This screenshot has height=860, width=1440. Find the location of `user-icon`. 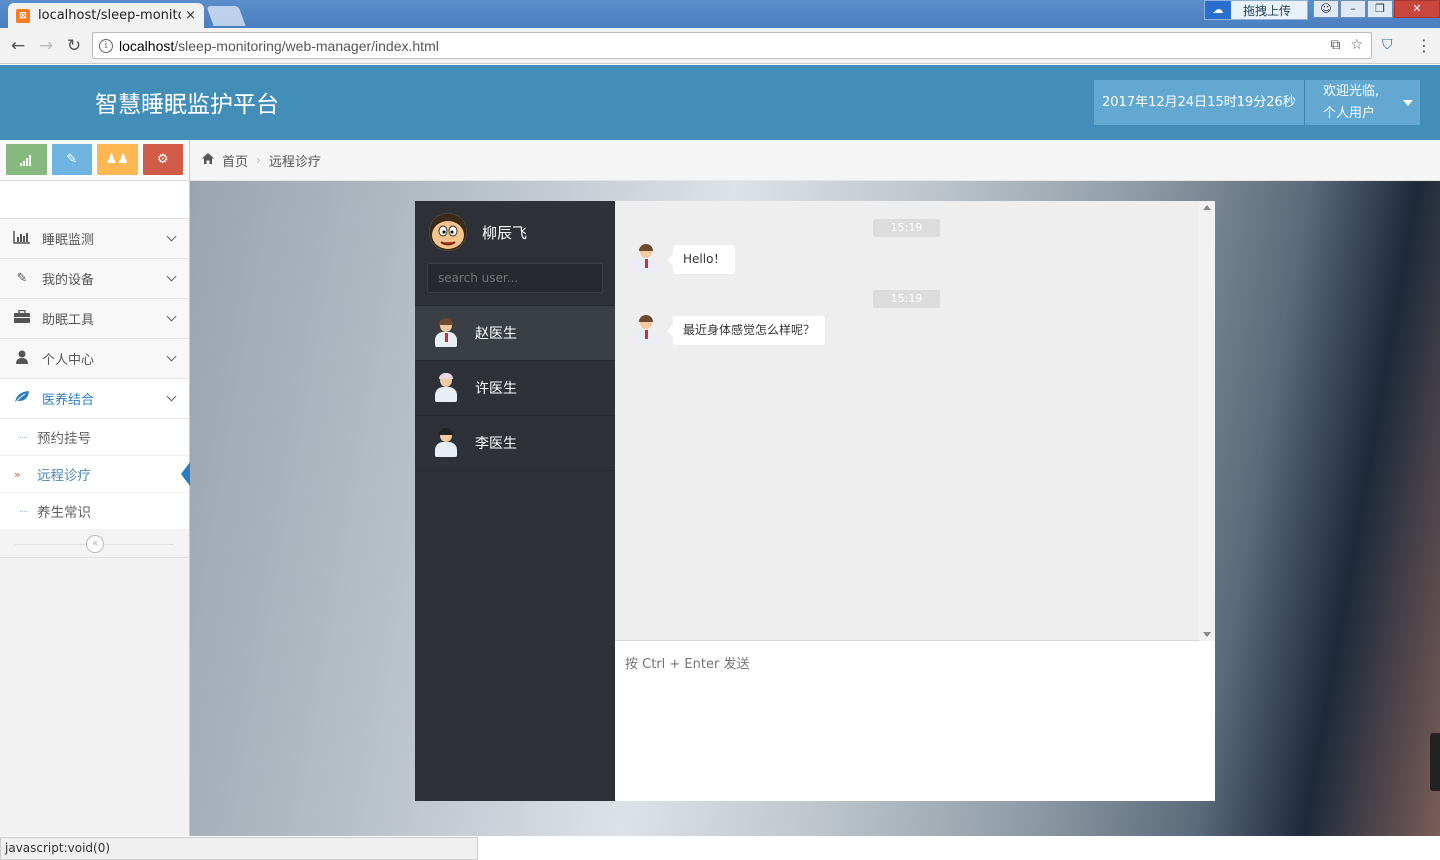

user-icon is located at coordinates (22, 359).